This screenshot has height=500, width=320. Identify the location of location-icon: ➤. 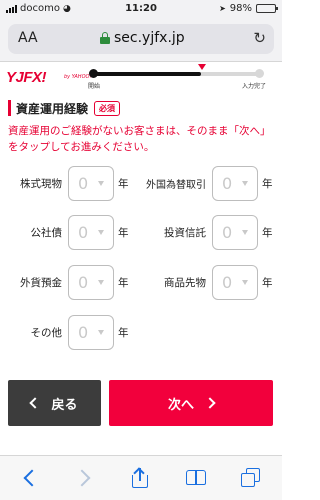
(222, 8).